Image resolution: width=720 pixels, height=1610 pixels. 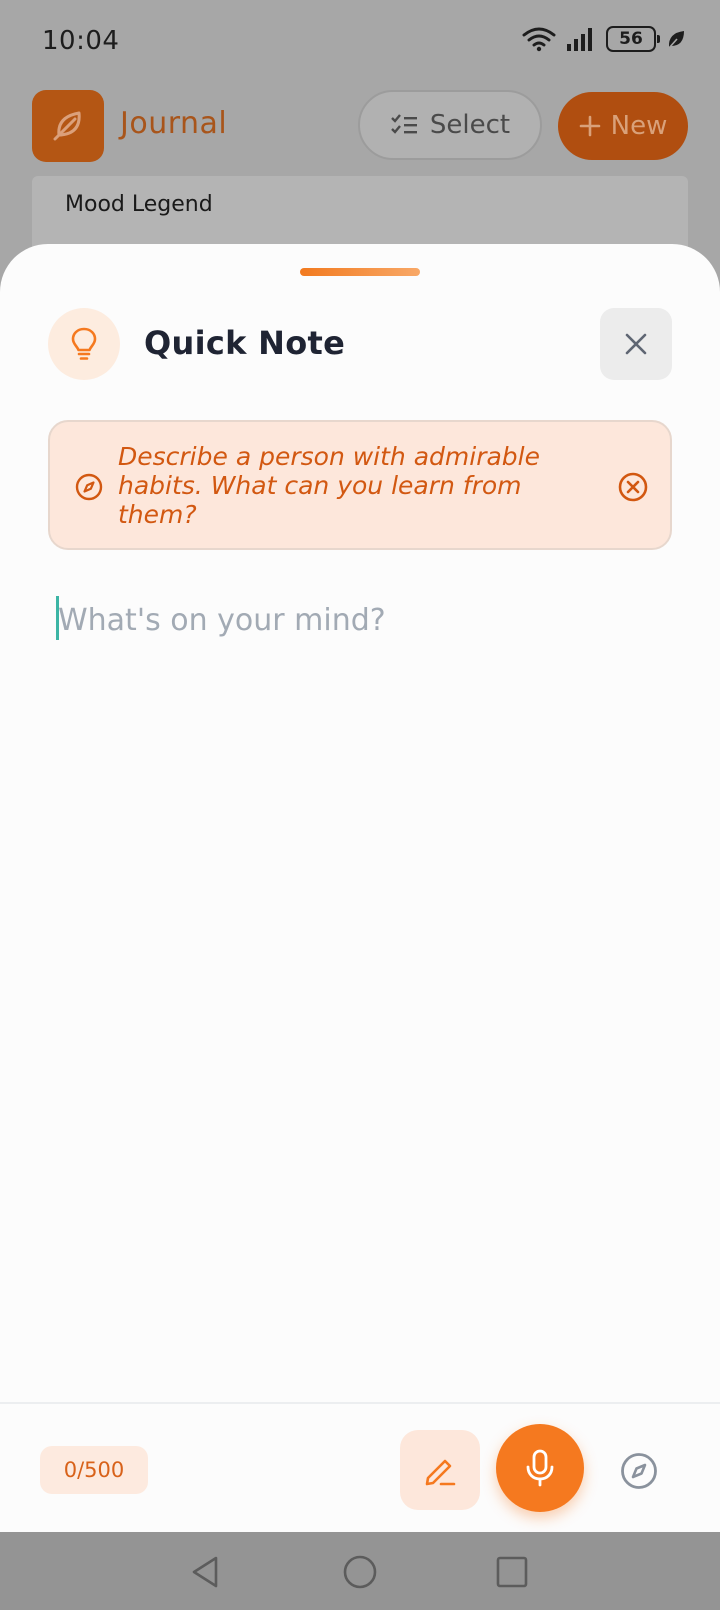 I want to click on mood-legend-title: Mood Legend, so click(x=139, y=204).